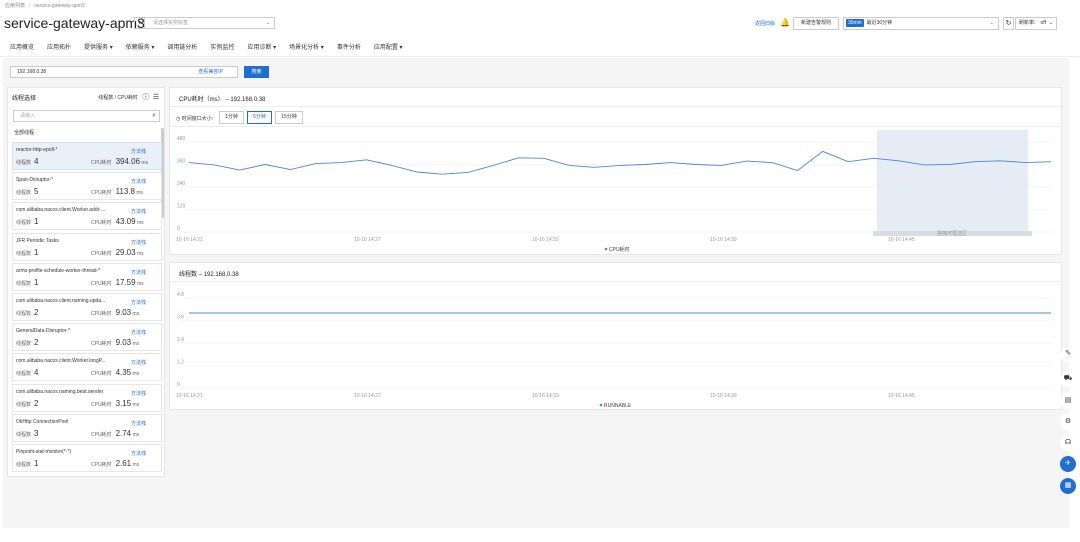  What do you see at coordinates (22, 47) in the screenshot?
I see `nav-item: 应用概览` at bounding box center [22, 47].